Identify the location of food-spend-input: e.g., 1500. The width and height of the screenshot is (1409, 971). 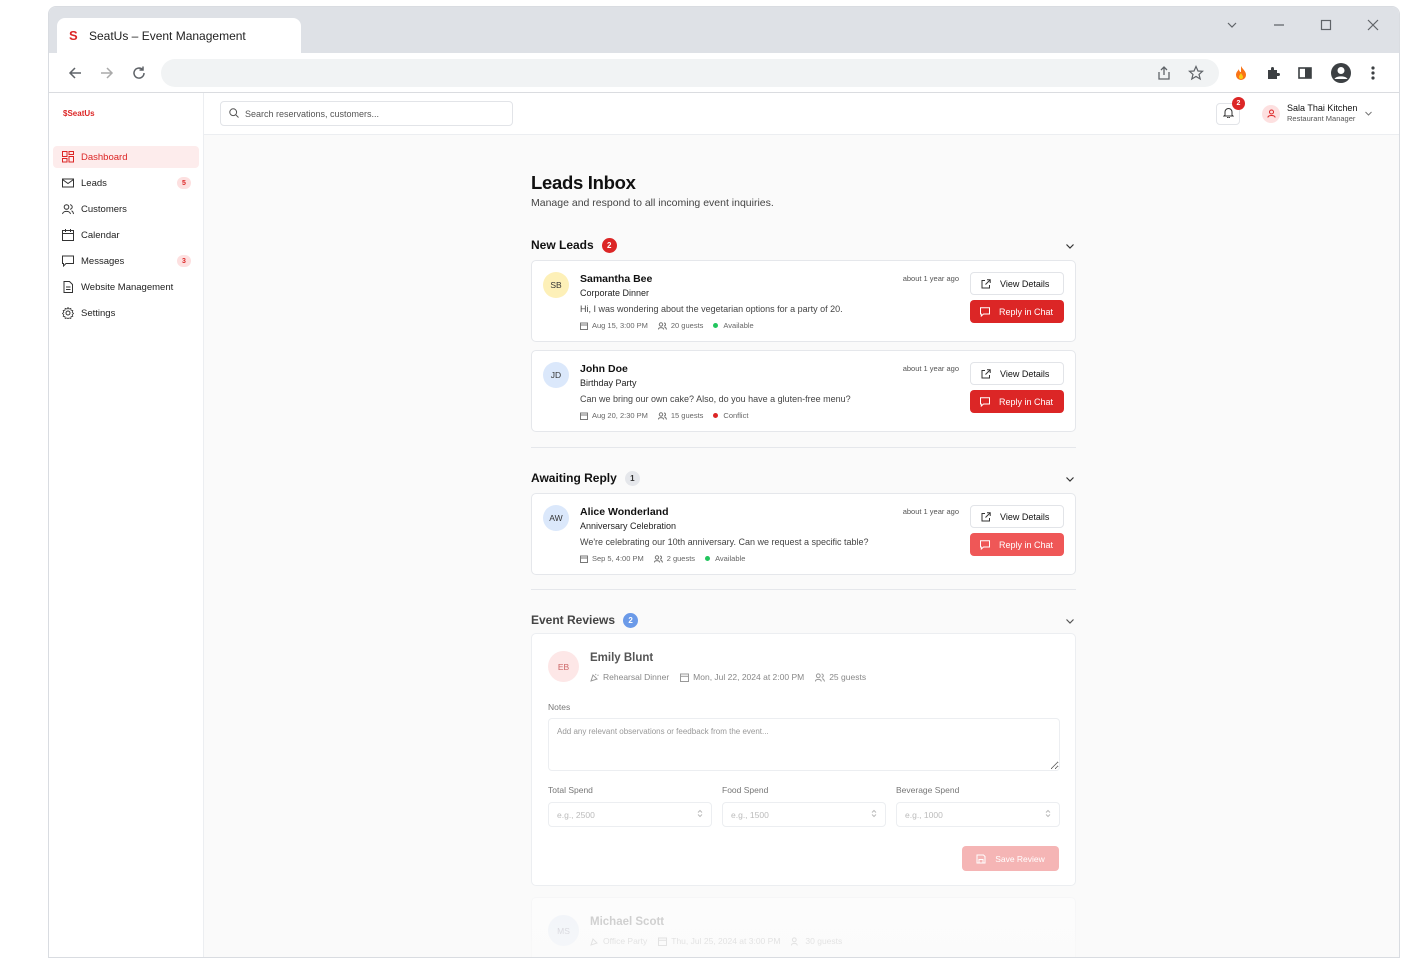
(804, 814).